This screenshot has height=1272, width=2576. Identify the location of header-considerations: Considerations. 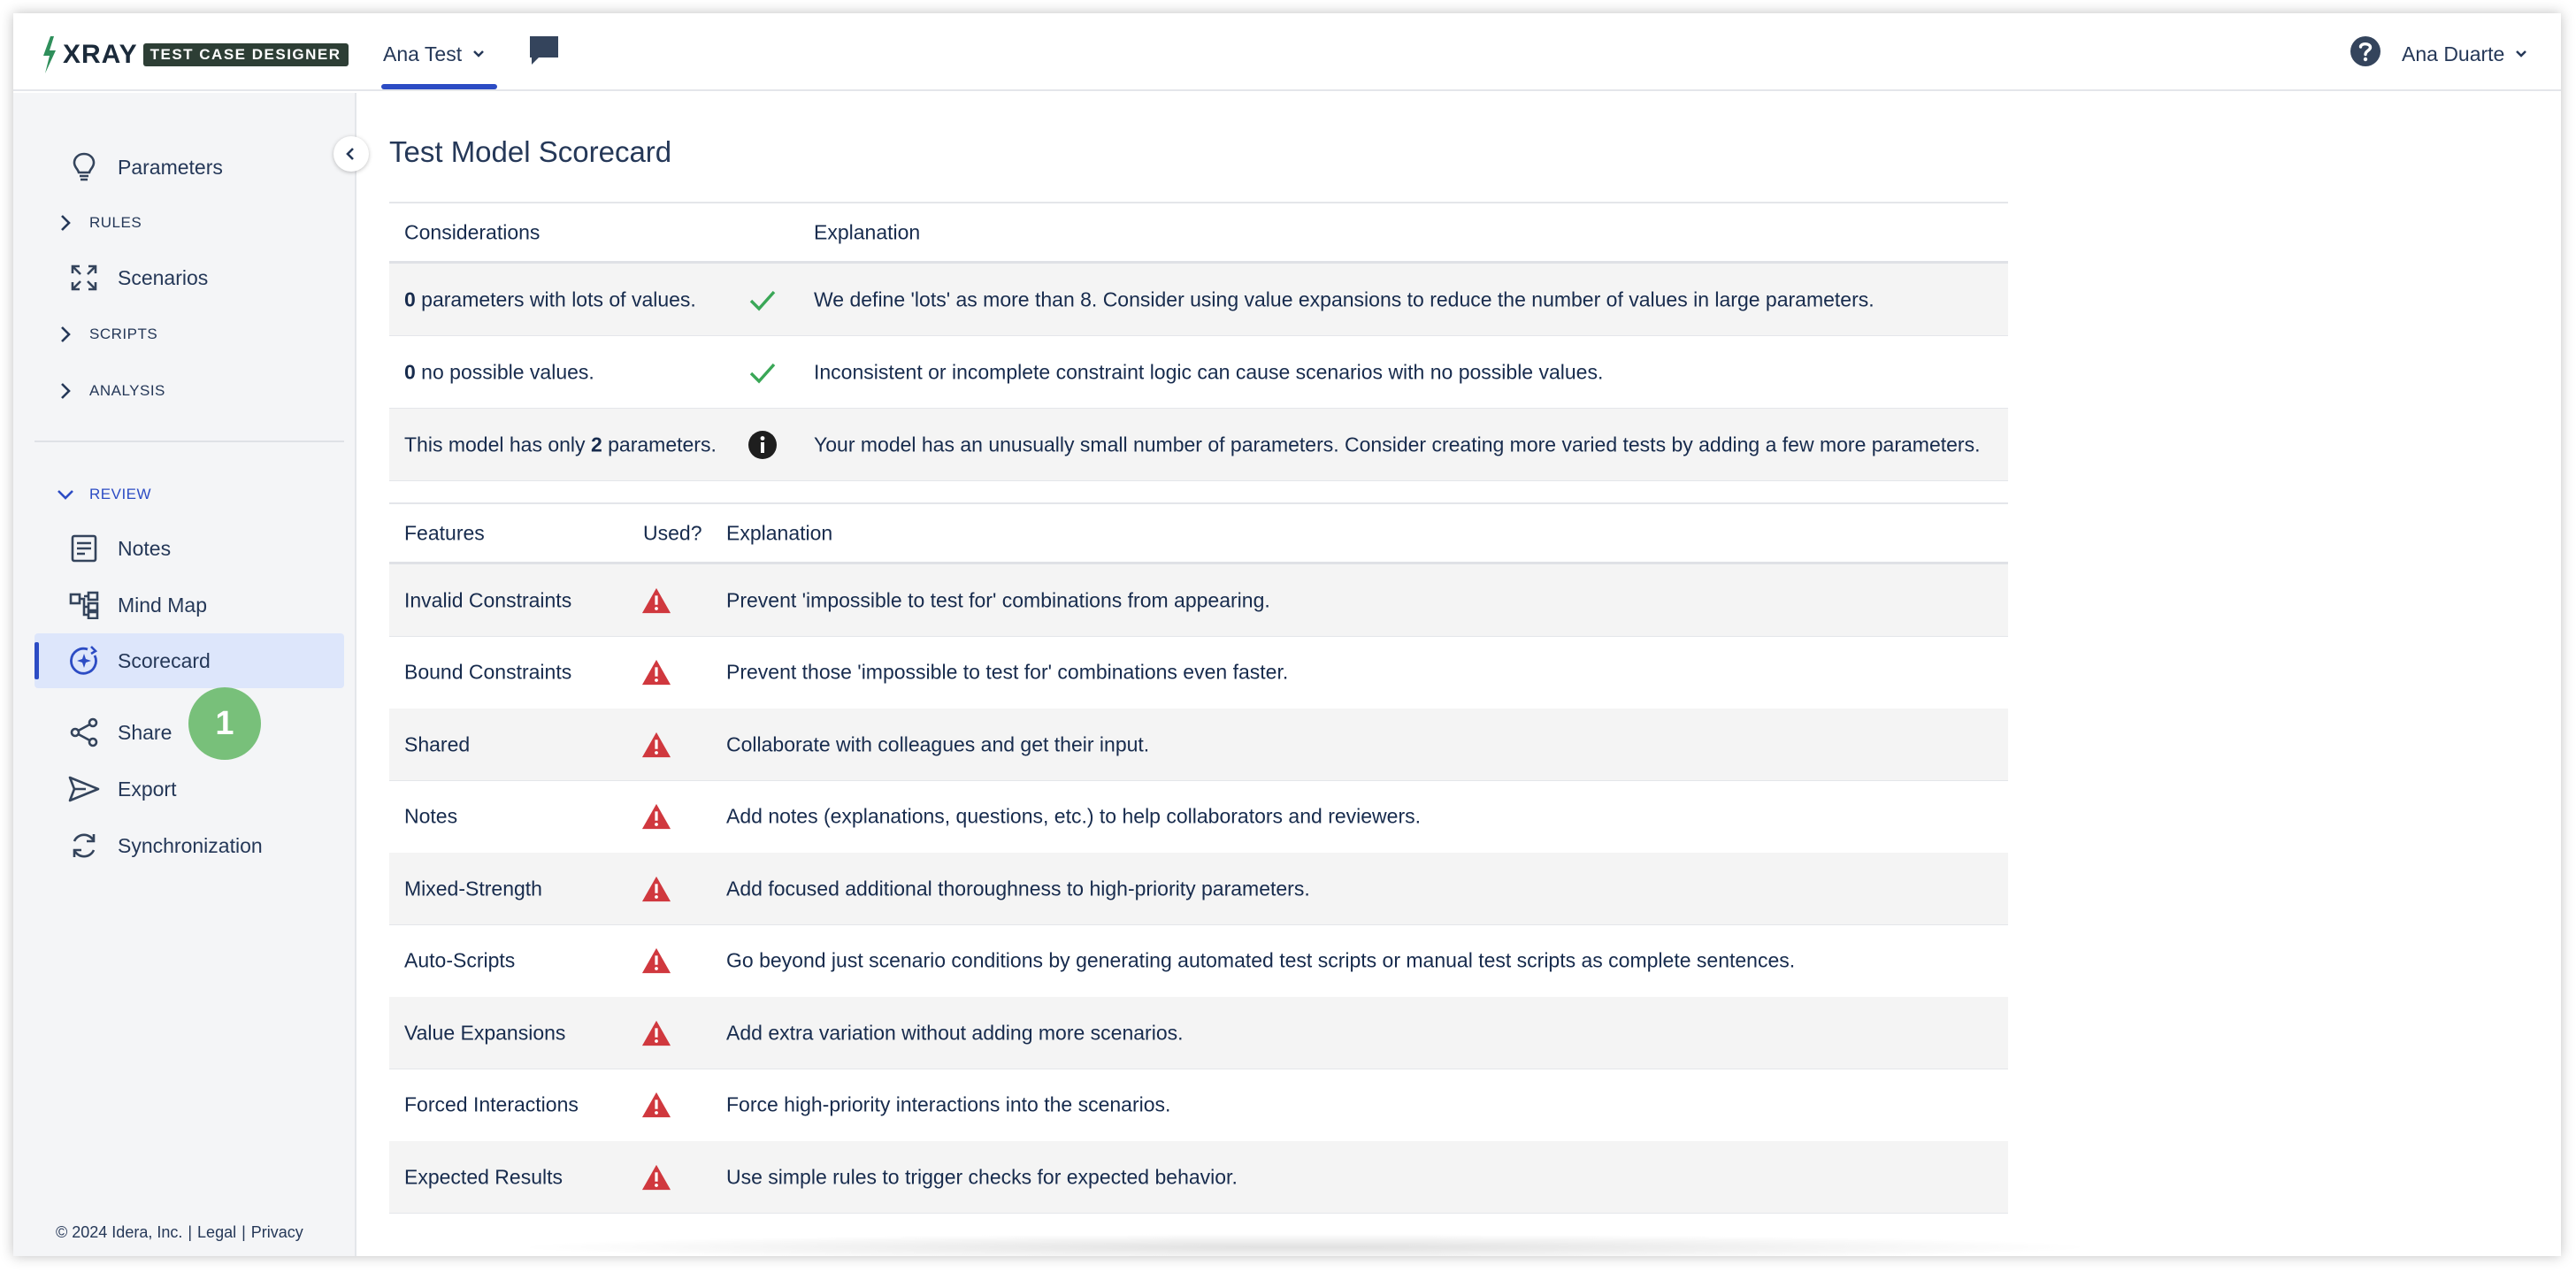
(472, 231).